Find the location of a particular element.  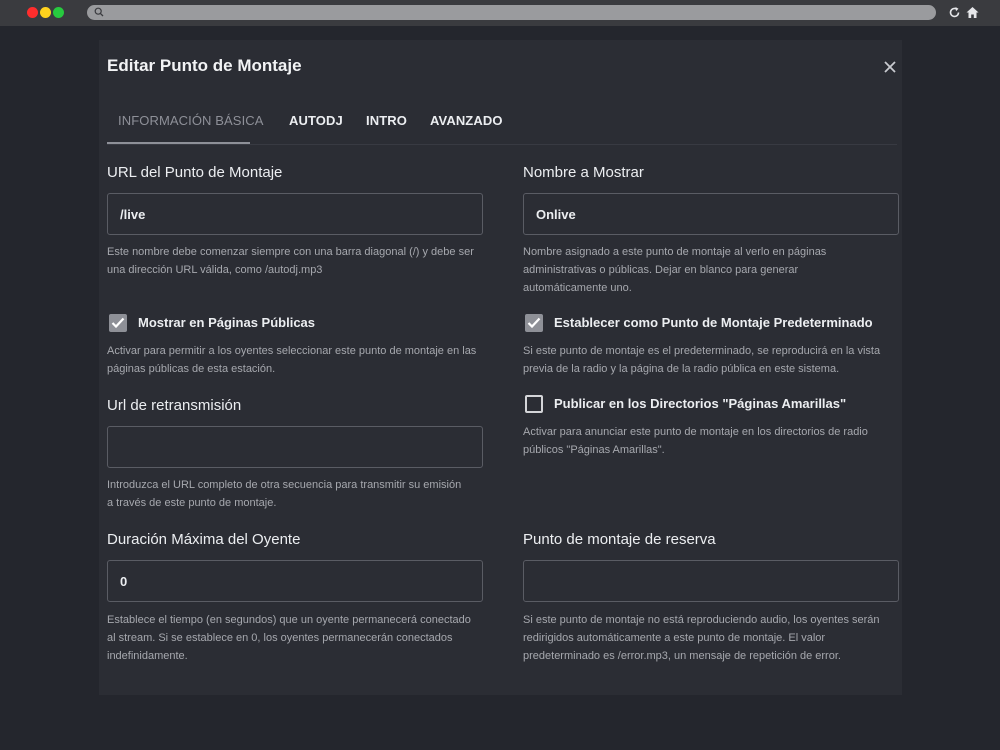

tab-bar: INFORMACIÓN BÁSICA AUTODJ INTRO AVANZADO is located at coordinates (502, 125).